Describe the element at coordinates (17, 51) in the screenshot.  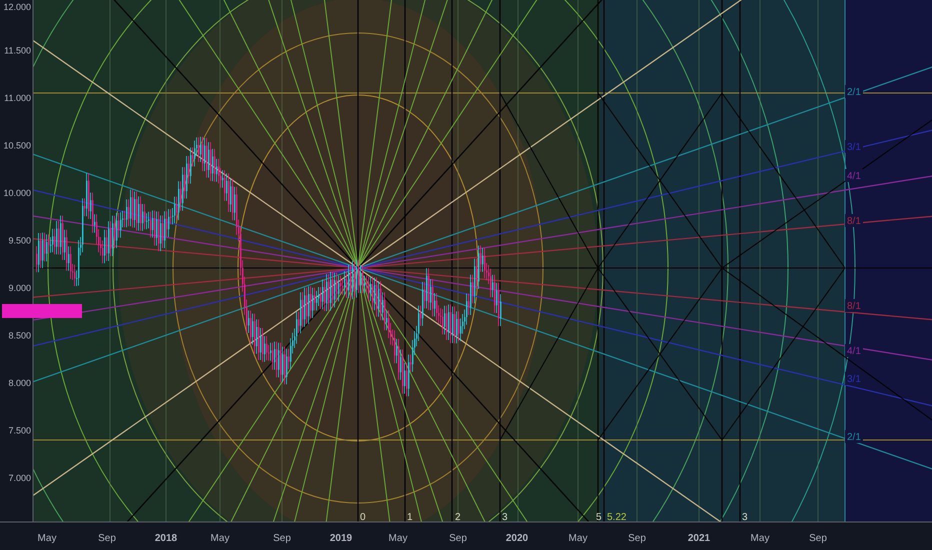
I see `price-axis-label: 11.500` at that location.